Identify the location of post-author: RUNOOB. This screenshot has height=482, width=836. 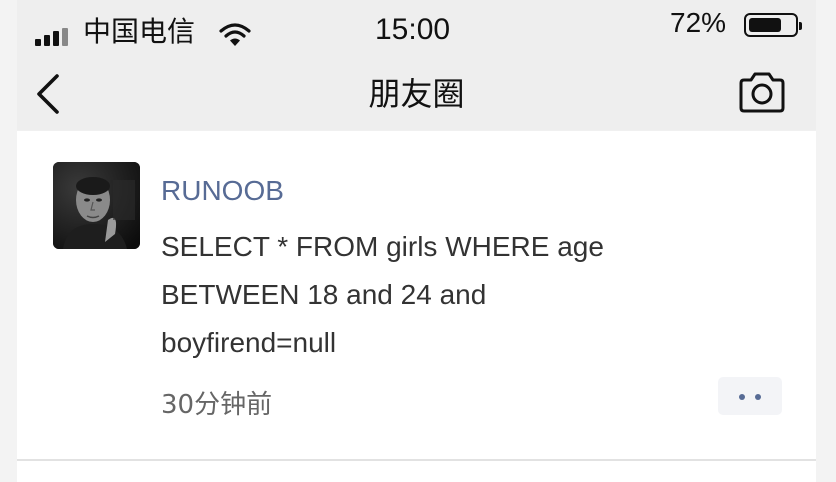
(222, 191).